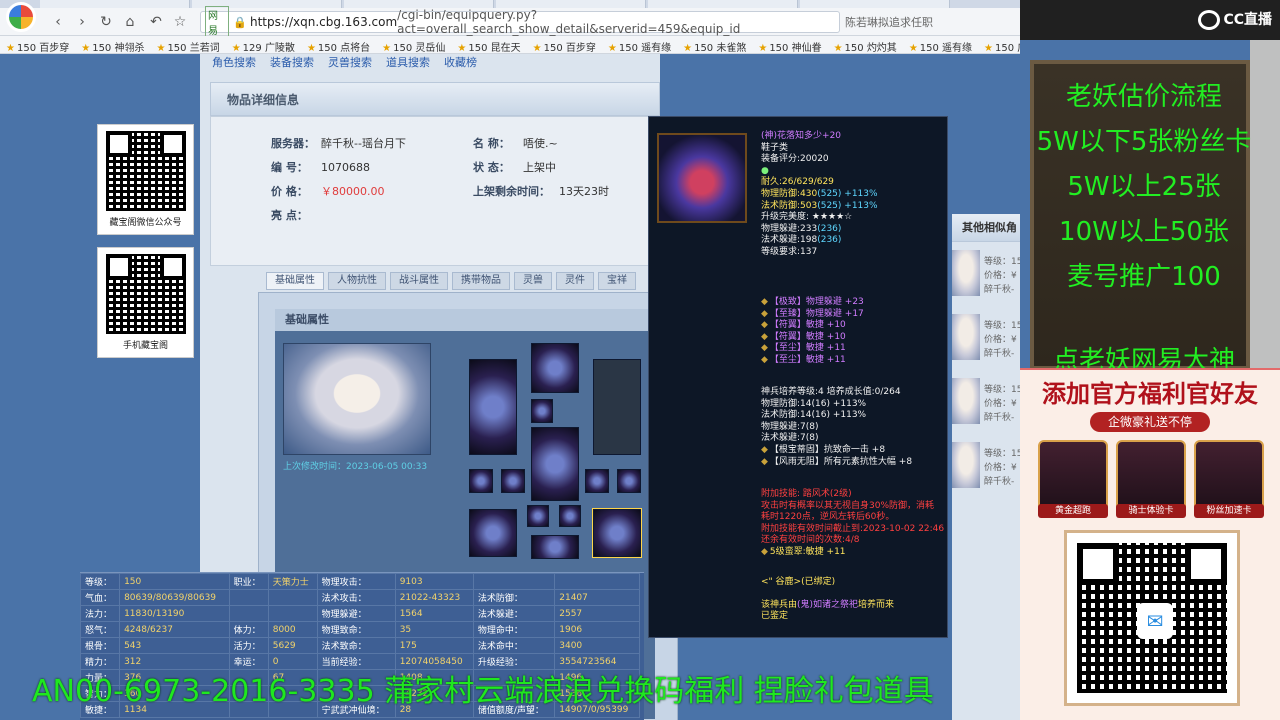 The width and height of the screenshot is (1280, 720). I want to click on necklace-slot, so click(542, 411).